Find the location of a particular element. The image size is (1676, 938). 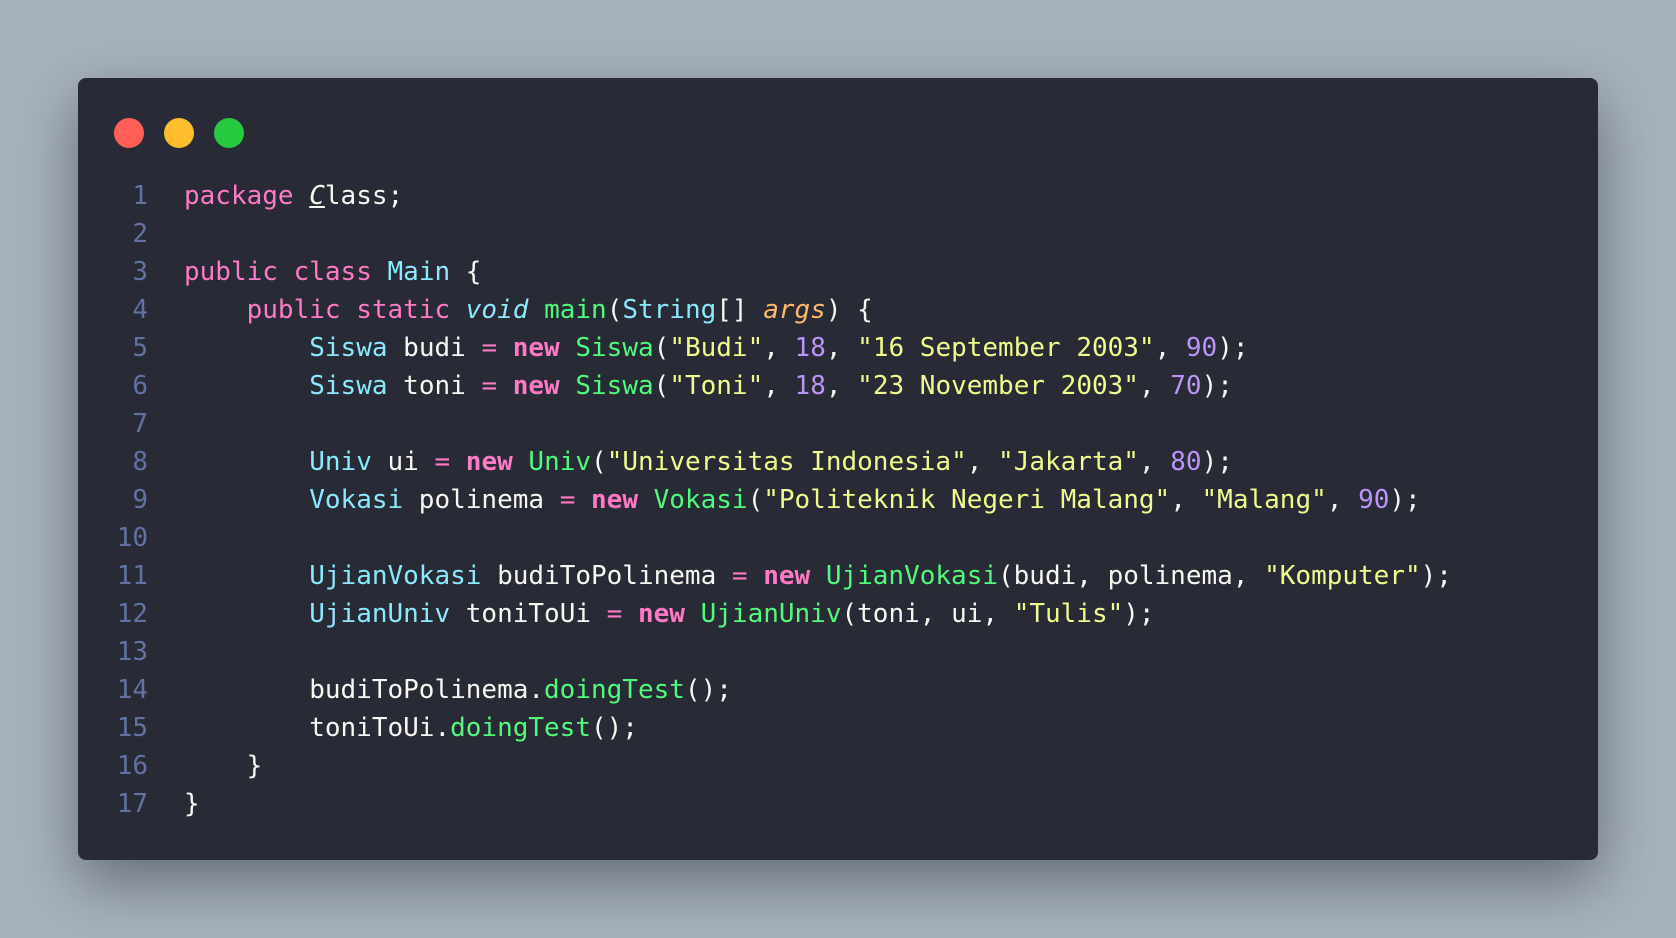

code-token: args is located at coordinates (794, 310).